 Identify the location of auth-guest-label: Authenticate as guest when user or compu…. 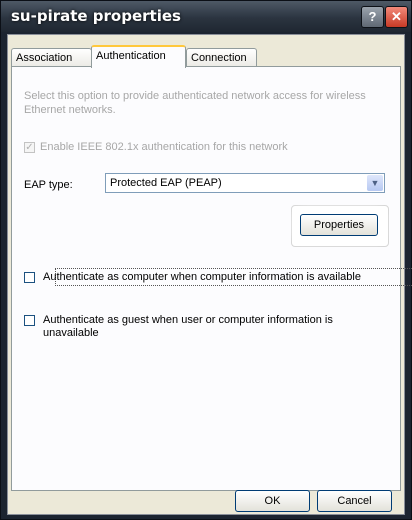
(188, 326).